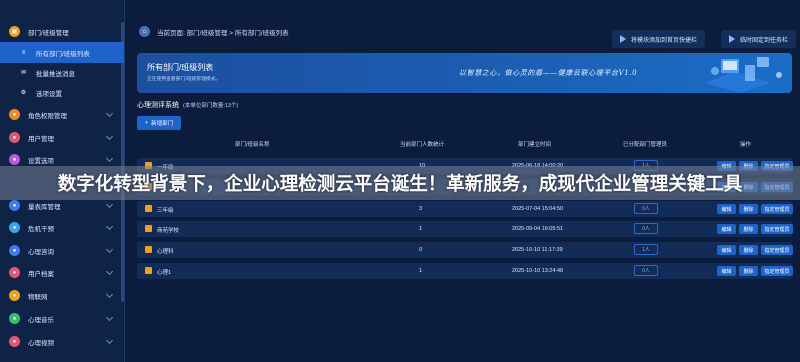 Image resolution: width=800 pixels, height=362 pixels. What do you see at coordinates (645, 145) in the screenshot?
I see `column-header-managers: 已分配部门管理员` at bounding box center [645, 145].